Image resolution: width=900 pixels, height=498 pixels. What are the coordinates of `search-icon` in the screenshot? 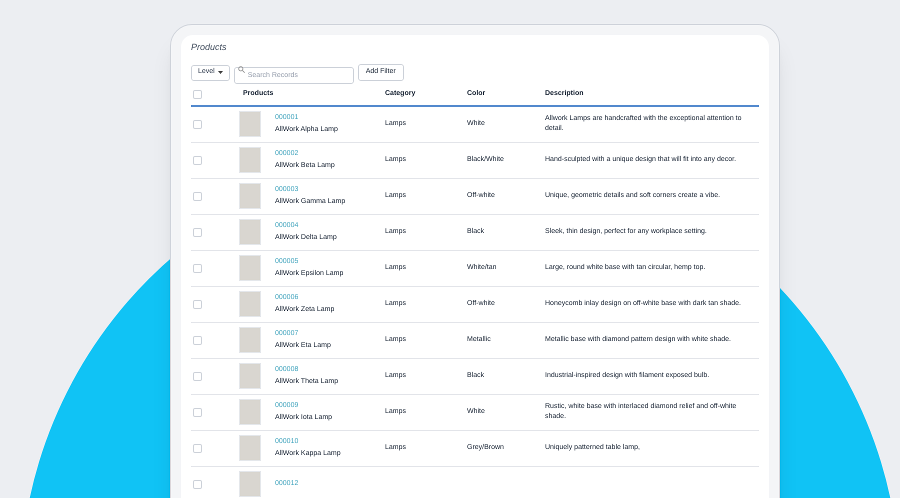 It's located at (241, 69).